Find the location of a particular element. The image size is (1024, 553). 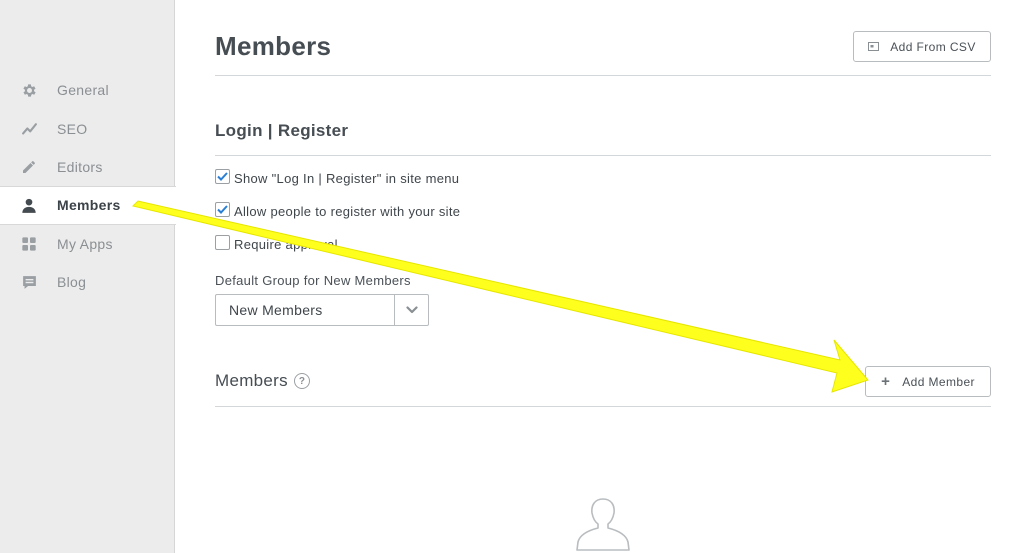

add-from-csv-label: Add From CSV is located at coordinates (933, 46).